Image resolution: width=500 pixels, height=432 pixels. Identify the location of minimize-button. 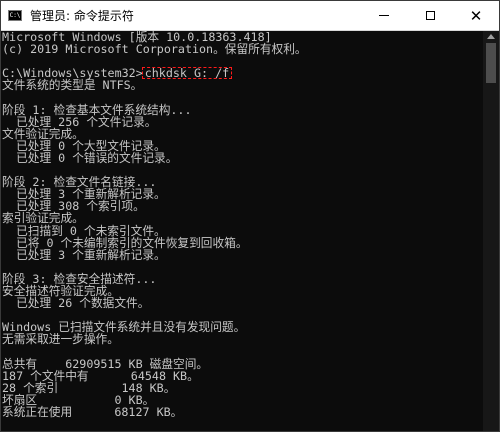
(384, 15).